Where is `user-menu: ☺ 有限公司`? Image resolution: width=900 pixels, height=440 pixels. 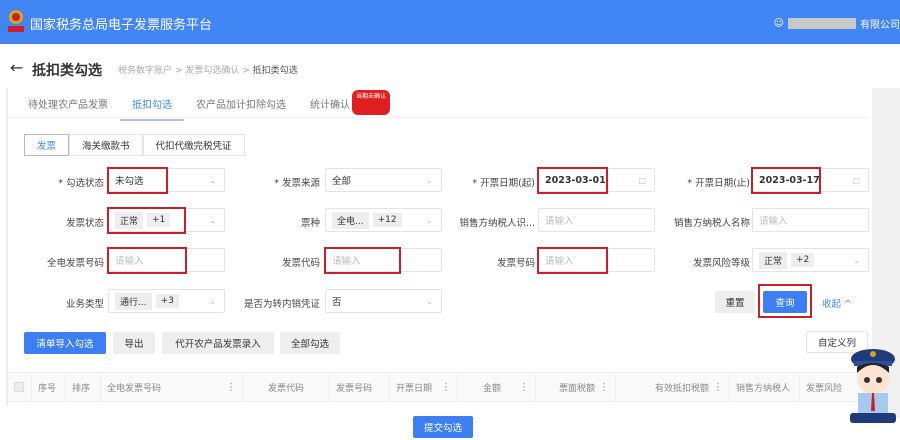
user-menu: ☺ 有限公司 is located at coordinates (837, 23).